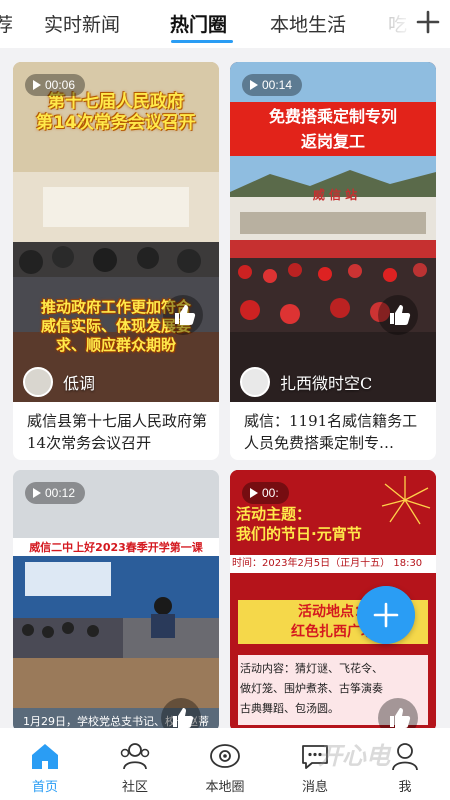 This screenshot has width=450, height=800. I want to click on headline-top: 免费搭乘定制专列 返岗复工, so click(332, 129).